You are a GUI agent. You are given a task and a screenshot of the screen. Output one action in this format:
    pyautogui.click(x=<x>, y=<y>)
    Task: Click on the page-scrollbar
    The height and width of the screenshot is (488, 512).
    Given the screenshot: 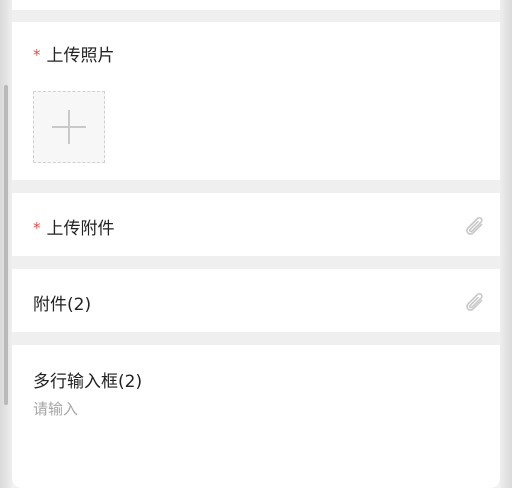 What is the action you would take?
    pyautogui.click(x=6, y=245)
    